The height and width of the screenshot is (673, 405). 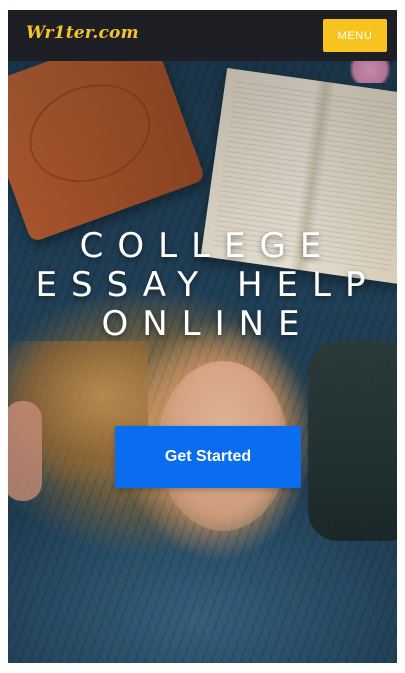 I want to click on top-navbar: Wr1ter.com MENU, so click(x=202, y=35).